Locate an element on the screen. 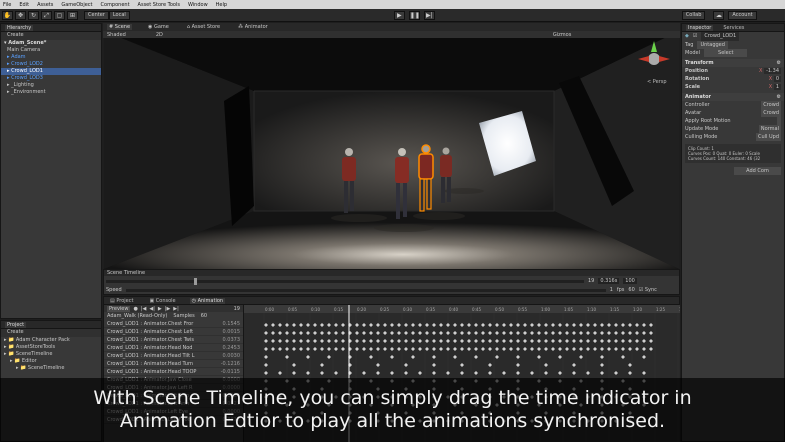 The height and width of the screenshot is (442, 785). tab-game: ◉ Game is located at coordinates (158, 27).